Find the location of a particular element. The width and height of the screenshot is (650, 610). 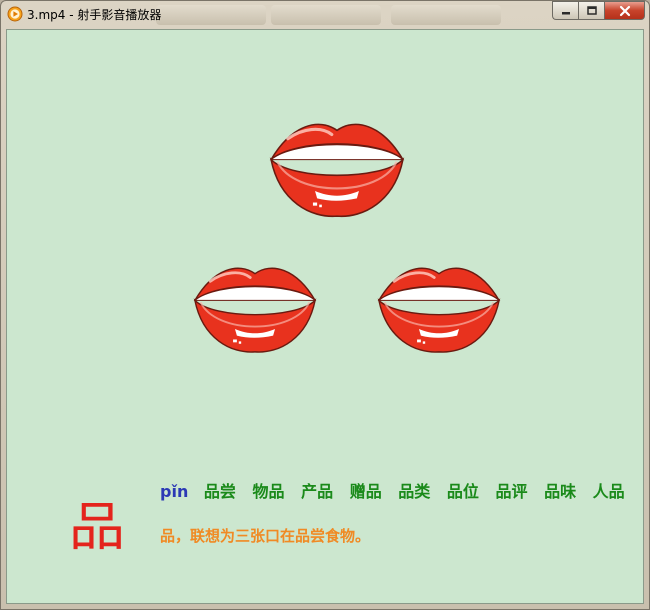

maximize-button is located at coordinates (591, 10).